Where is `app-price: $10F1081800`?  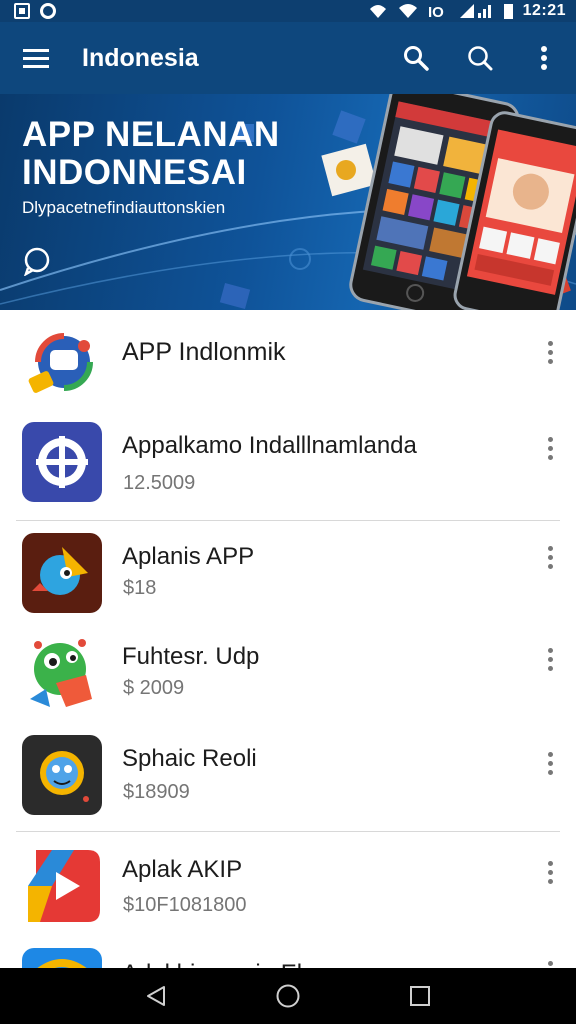
app-price: $10F1081800 is located at coordinates (185, 905).